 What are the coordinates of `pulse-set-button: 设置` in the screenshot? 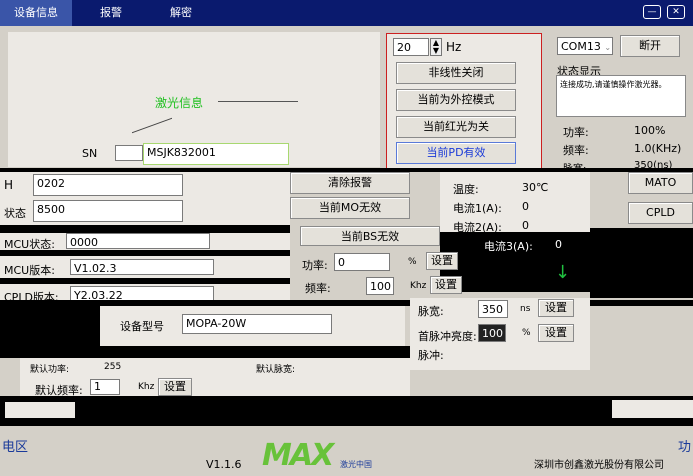 It's located at (556, 308).